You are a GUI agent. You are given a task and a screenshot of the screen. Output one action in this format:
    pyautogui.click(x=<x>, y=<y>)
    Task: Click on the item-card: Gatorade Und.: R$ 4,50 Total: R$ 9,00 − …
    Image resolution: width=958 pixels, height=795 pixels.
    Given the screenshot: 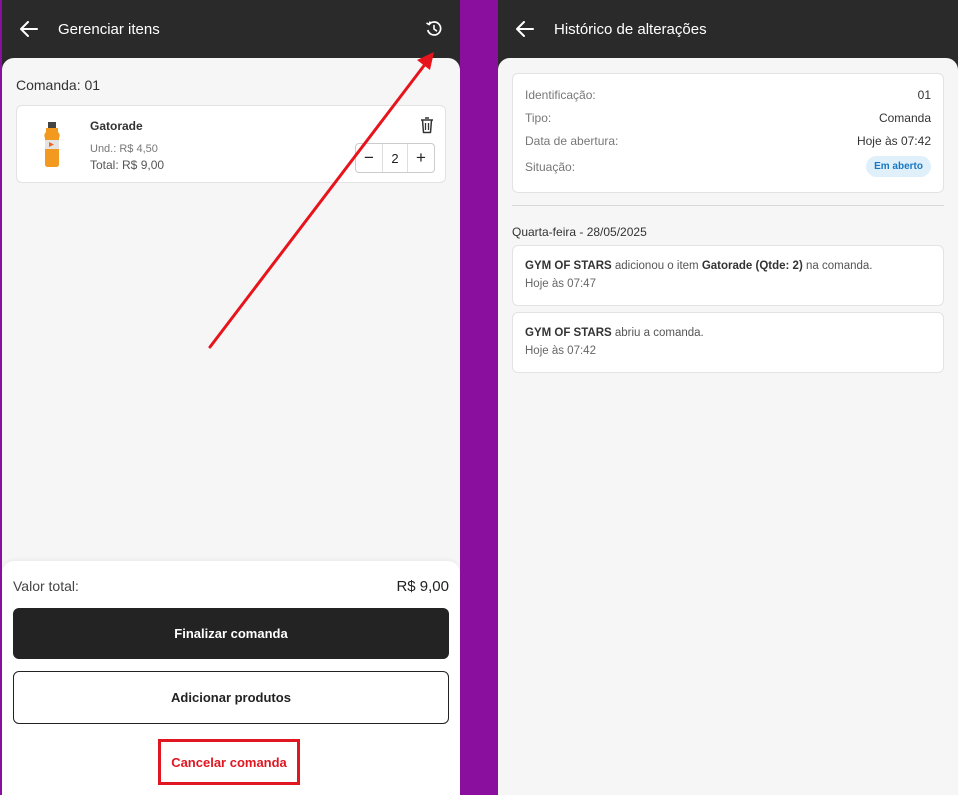 What is the action you would take?
    pyautogui.click(x=231, y=144)
    